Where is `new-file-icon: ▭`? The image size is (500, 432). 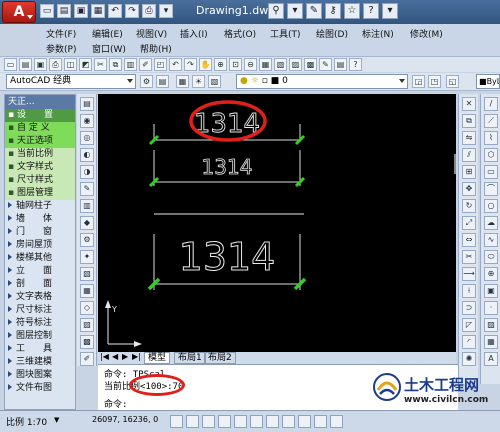
new-file-icon: ▭ is located at coordinates (47, 11).